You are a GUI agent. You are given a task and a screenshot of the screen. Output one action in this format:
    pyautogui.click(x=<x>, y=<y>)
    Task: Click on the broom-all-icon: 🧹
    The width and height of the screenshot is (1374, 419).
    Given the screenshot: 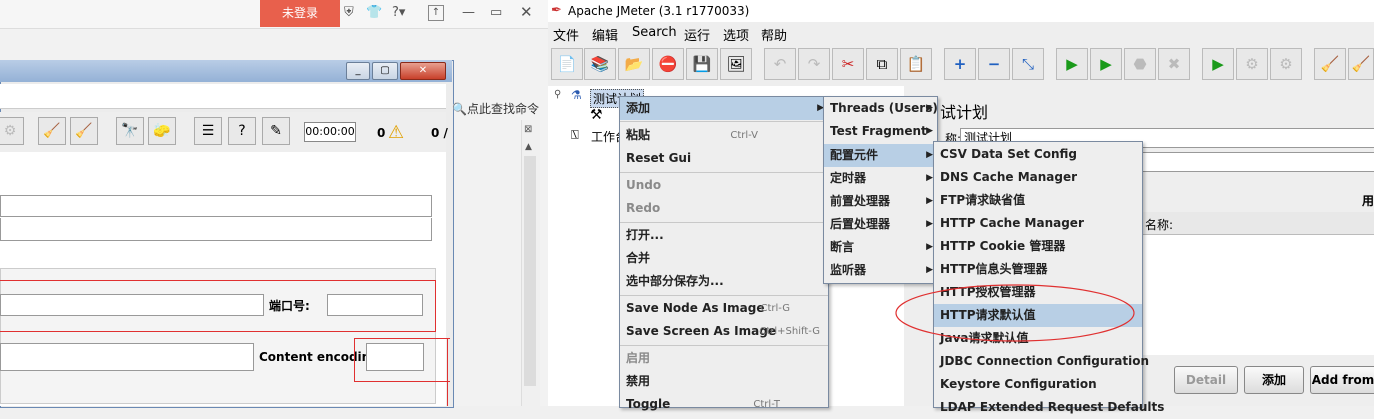 What is the action you would take?
    pyautogui.click(x=84, y=131)
    